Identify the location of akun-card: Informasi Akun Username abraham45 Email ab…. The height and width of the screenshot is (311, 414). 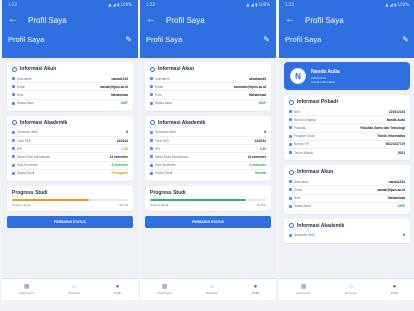
(208, 86).